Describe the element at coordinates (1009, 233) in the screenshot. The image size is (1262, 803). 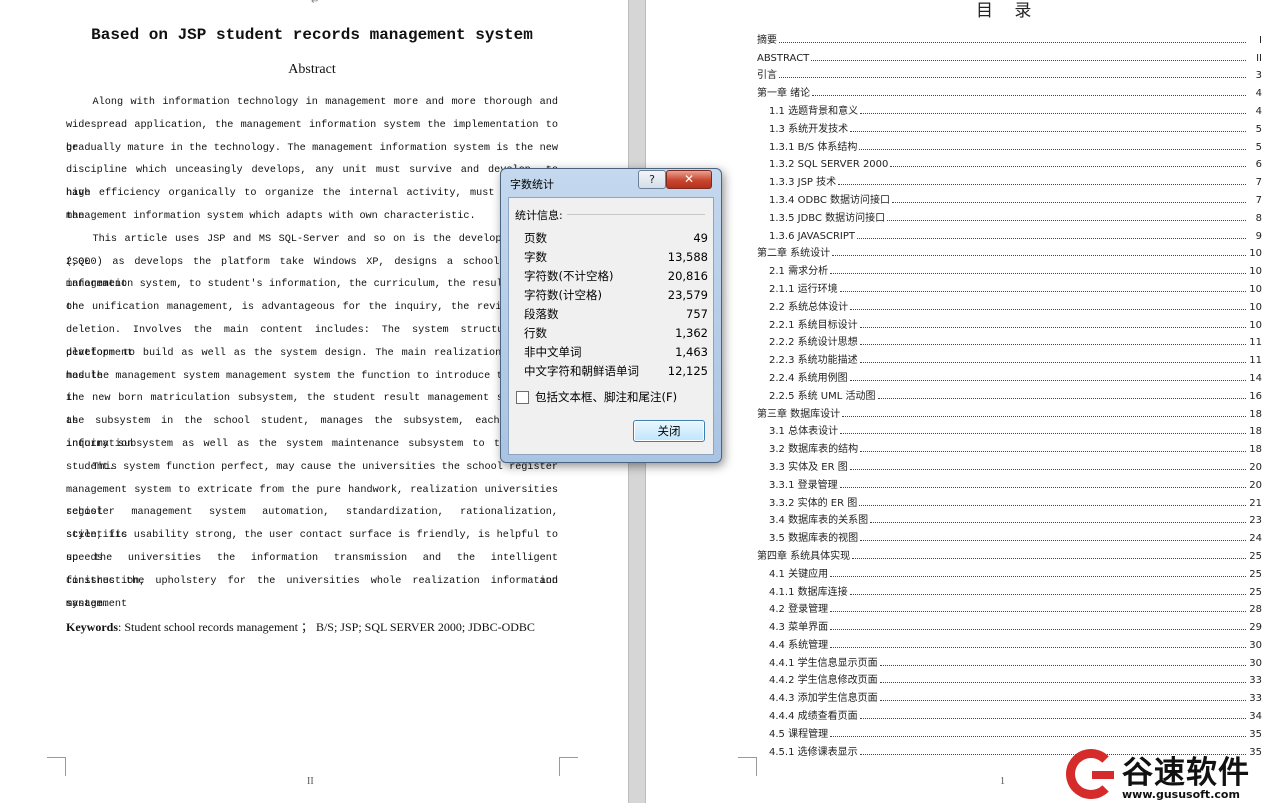
I see `toc-entry: 1.3.6 JAVASCRIPT 9` at that location.